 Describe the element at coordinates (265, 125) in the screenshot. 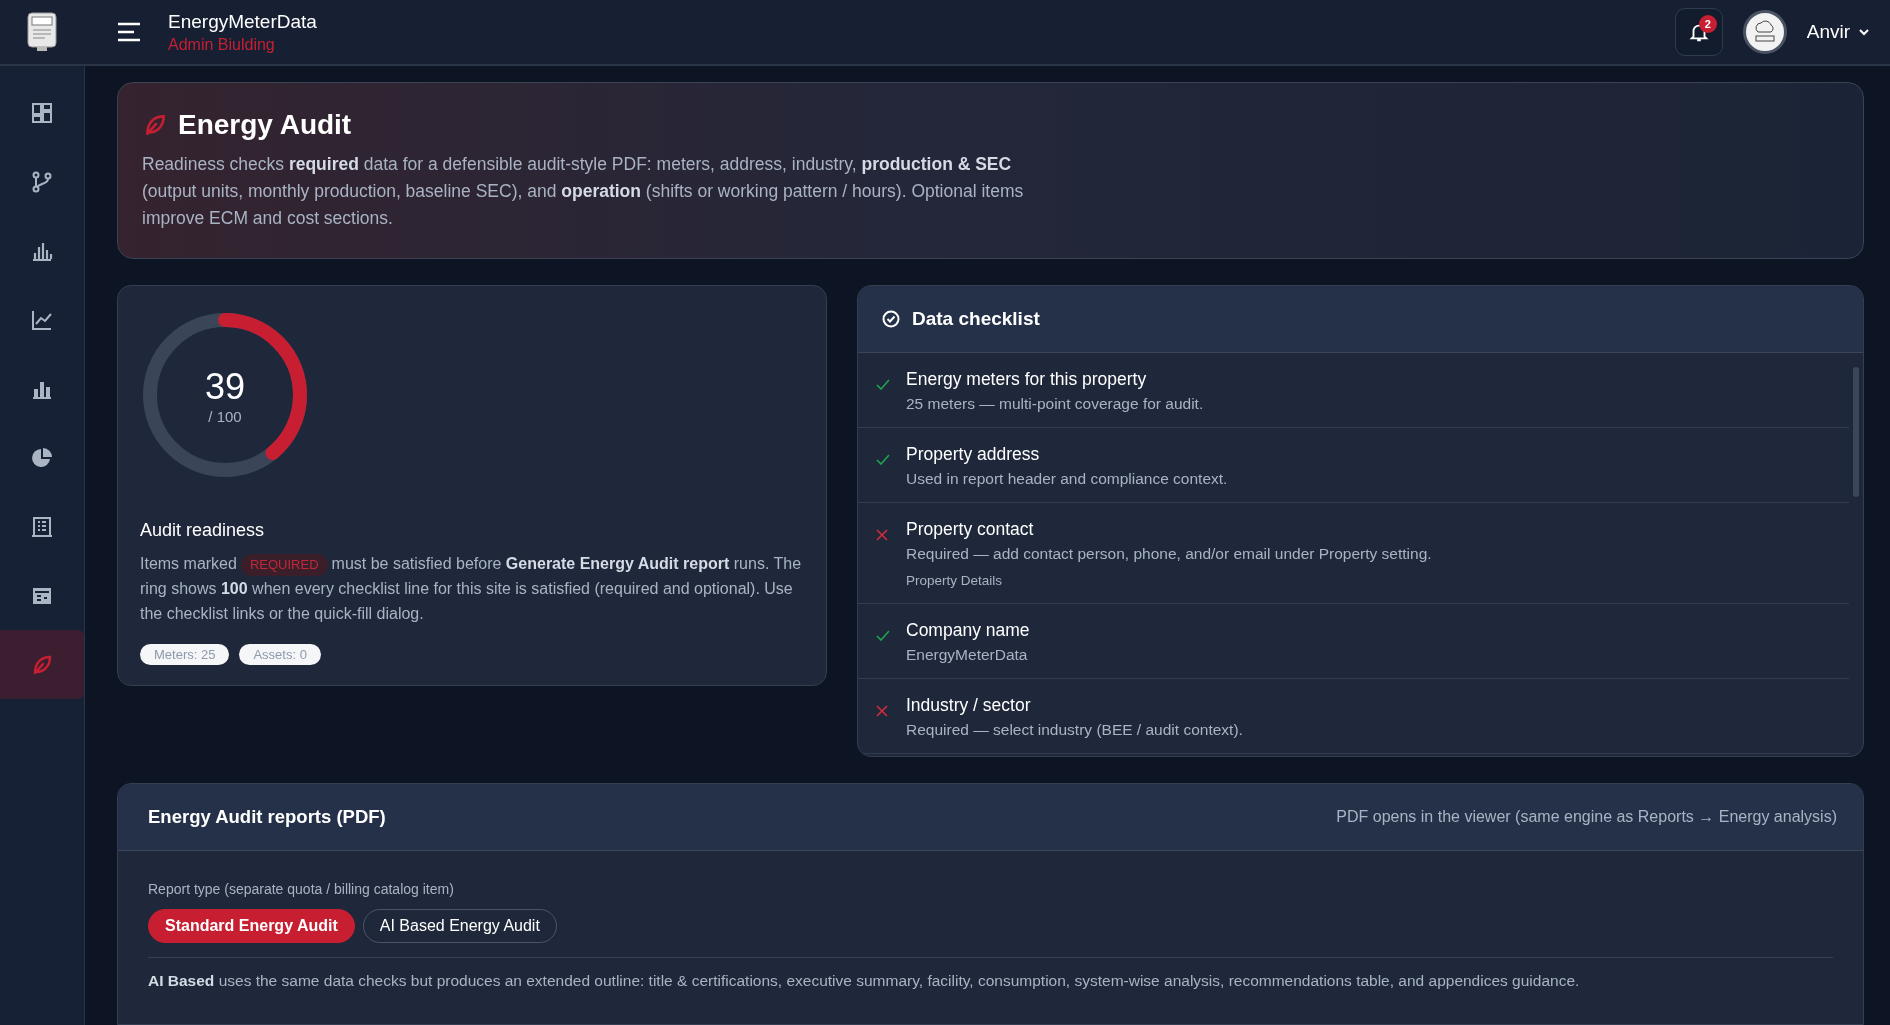

I see `page-title: Energy Audit` at that location.